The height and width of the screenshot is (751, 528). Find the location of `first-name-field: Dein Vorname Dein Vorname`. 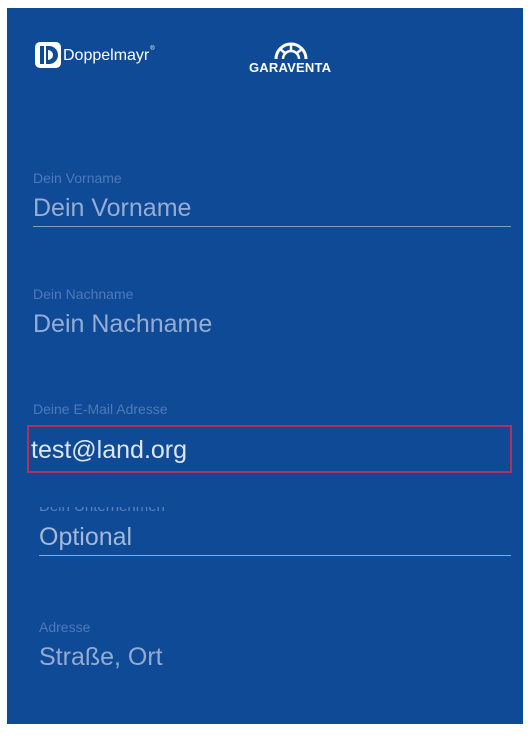

first-name-field: Dein Vorname Dein Vorname is located at coordinates (272, 198).